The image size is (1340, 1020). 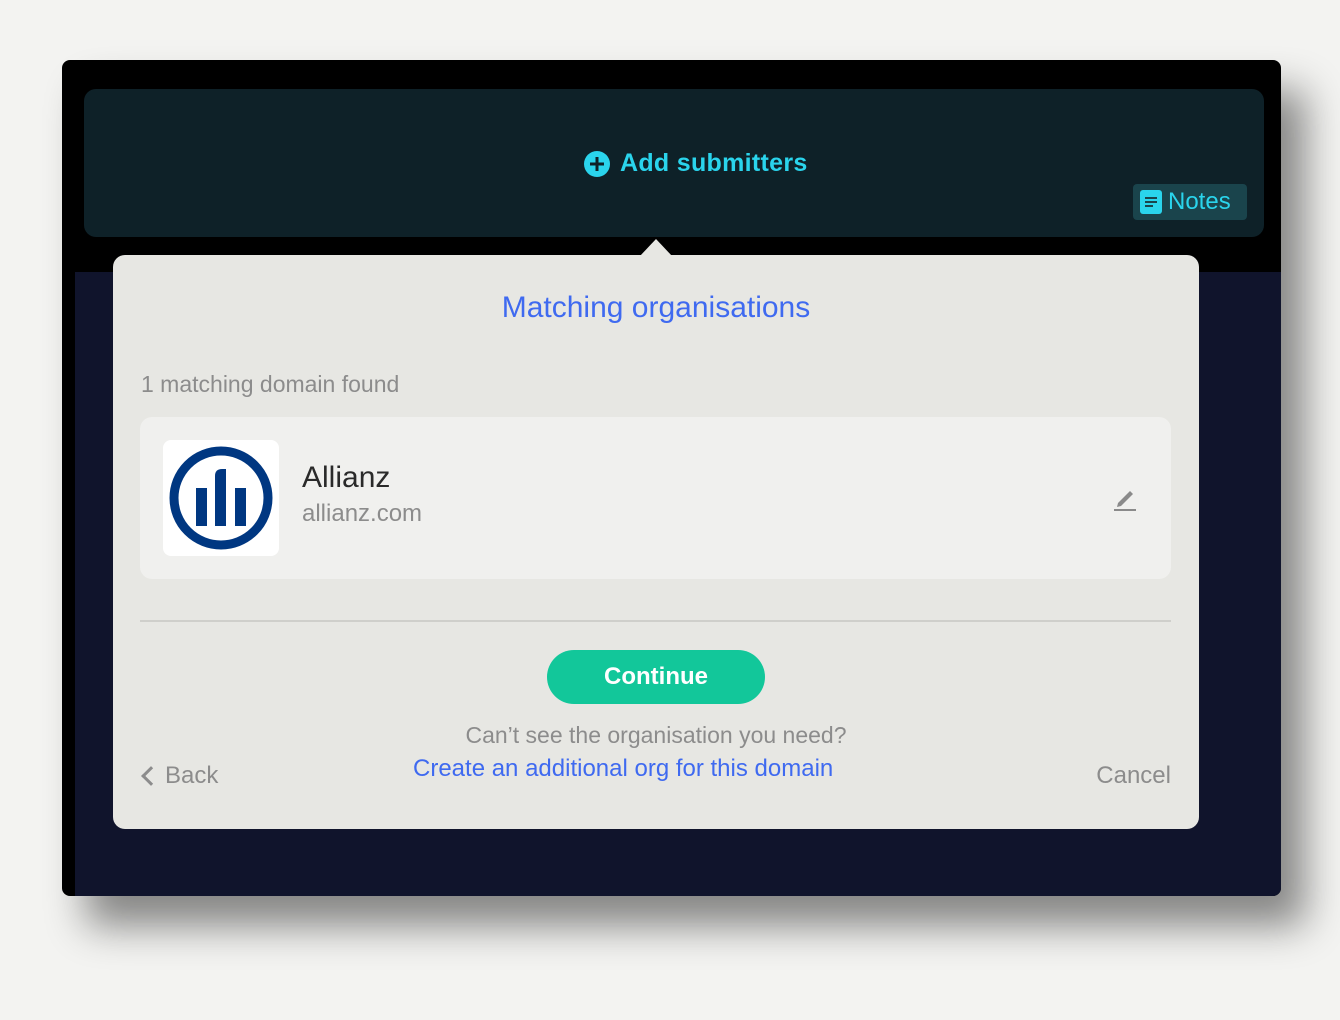 I want to click on organisation-domain: allianz.com, so click(x=362, y=513).